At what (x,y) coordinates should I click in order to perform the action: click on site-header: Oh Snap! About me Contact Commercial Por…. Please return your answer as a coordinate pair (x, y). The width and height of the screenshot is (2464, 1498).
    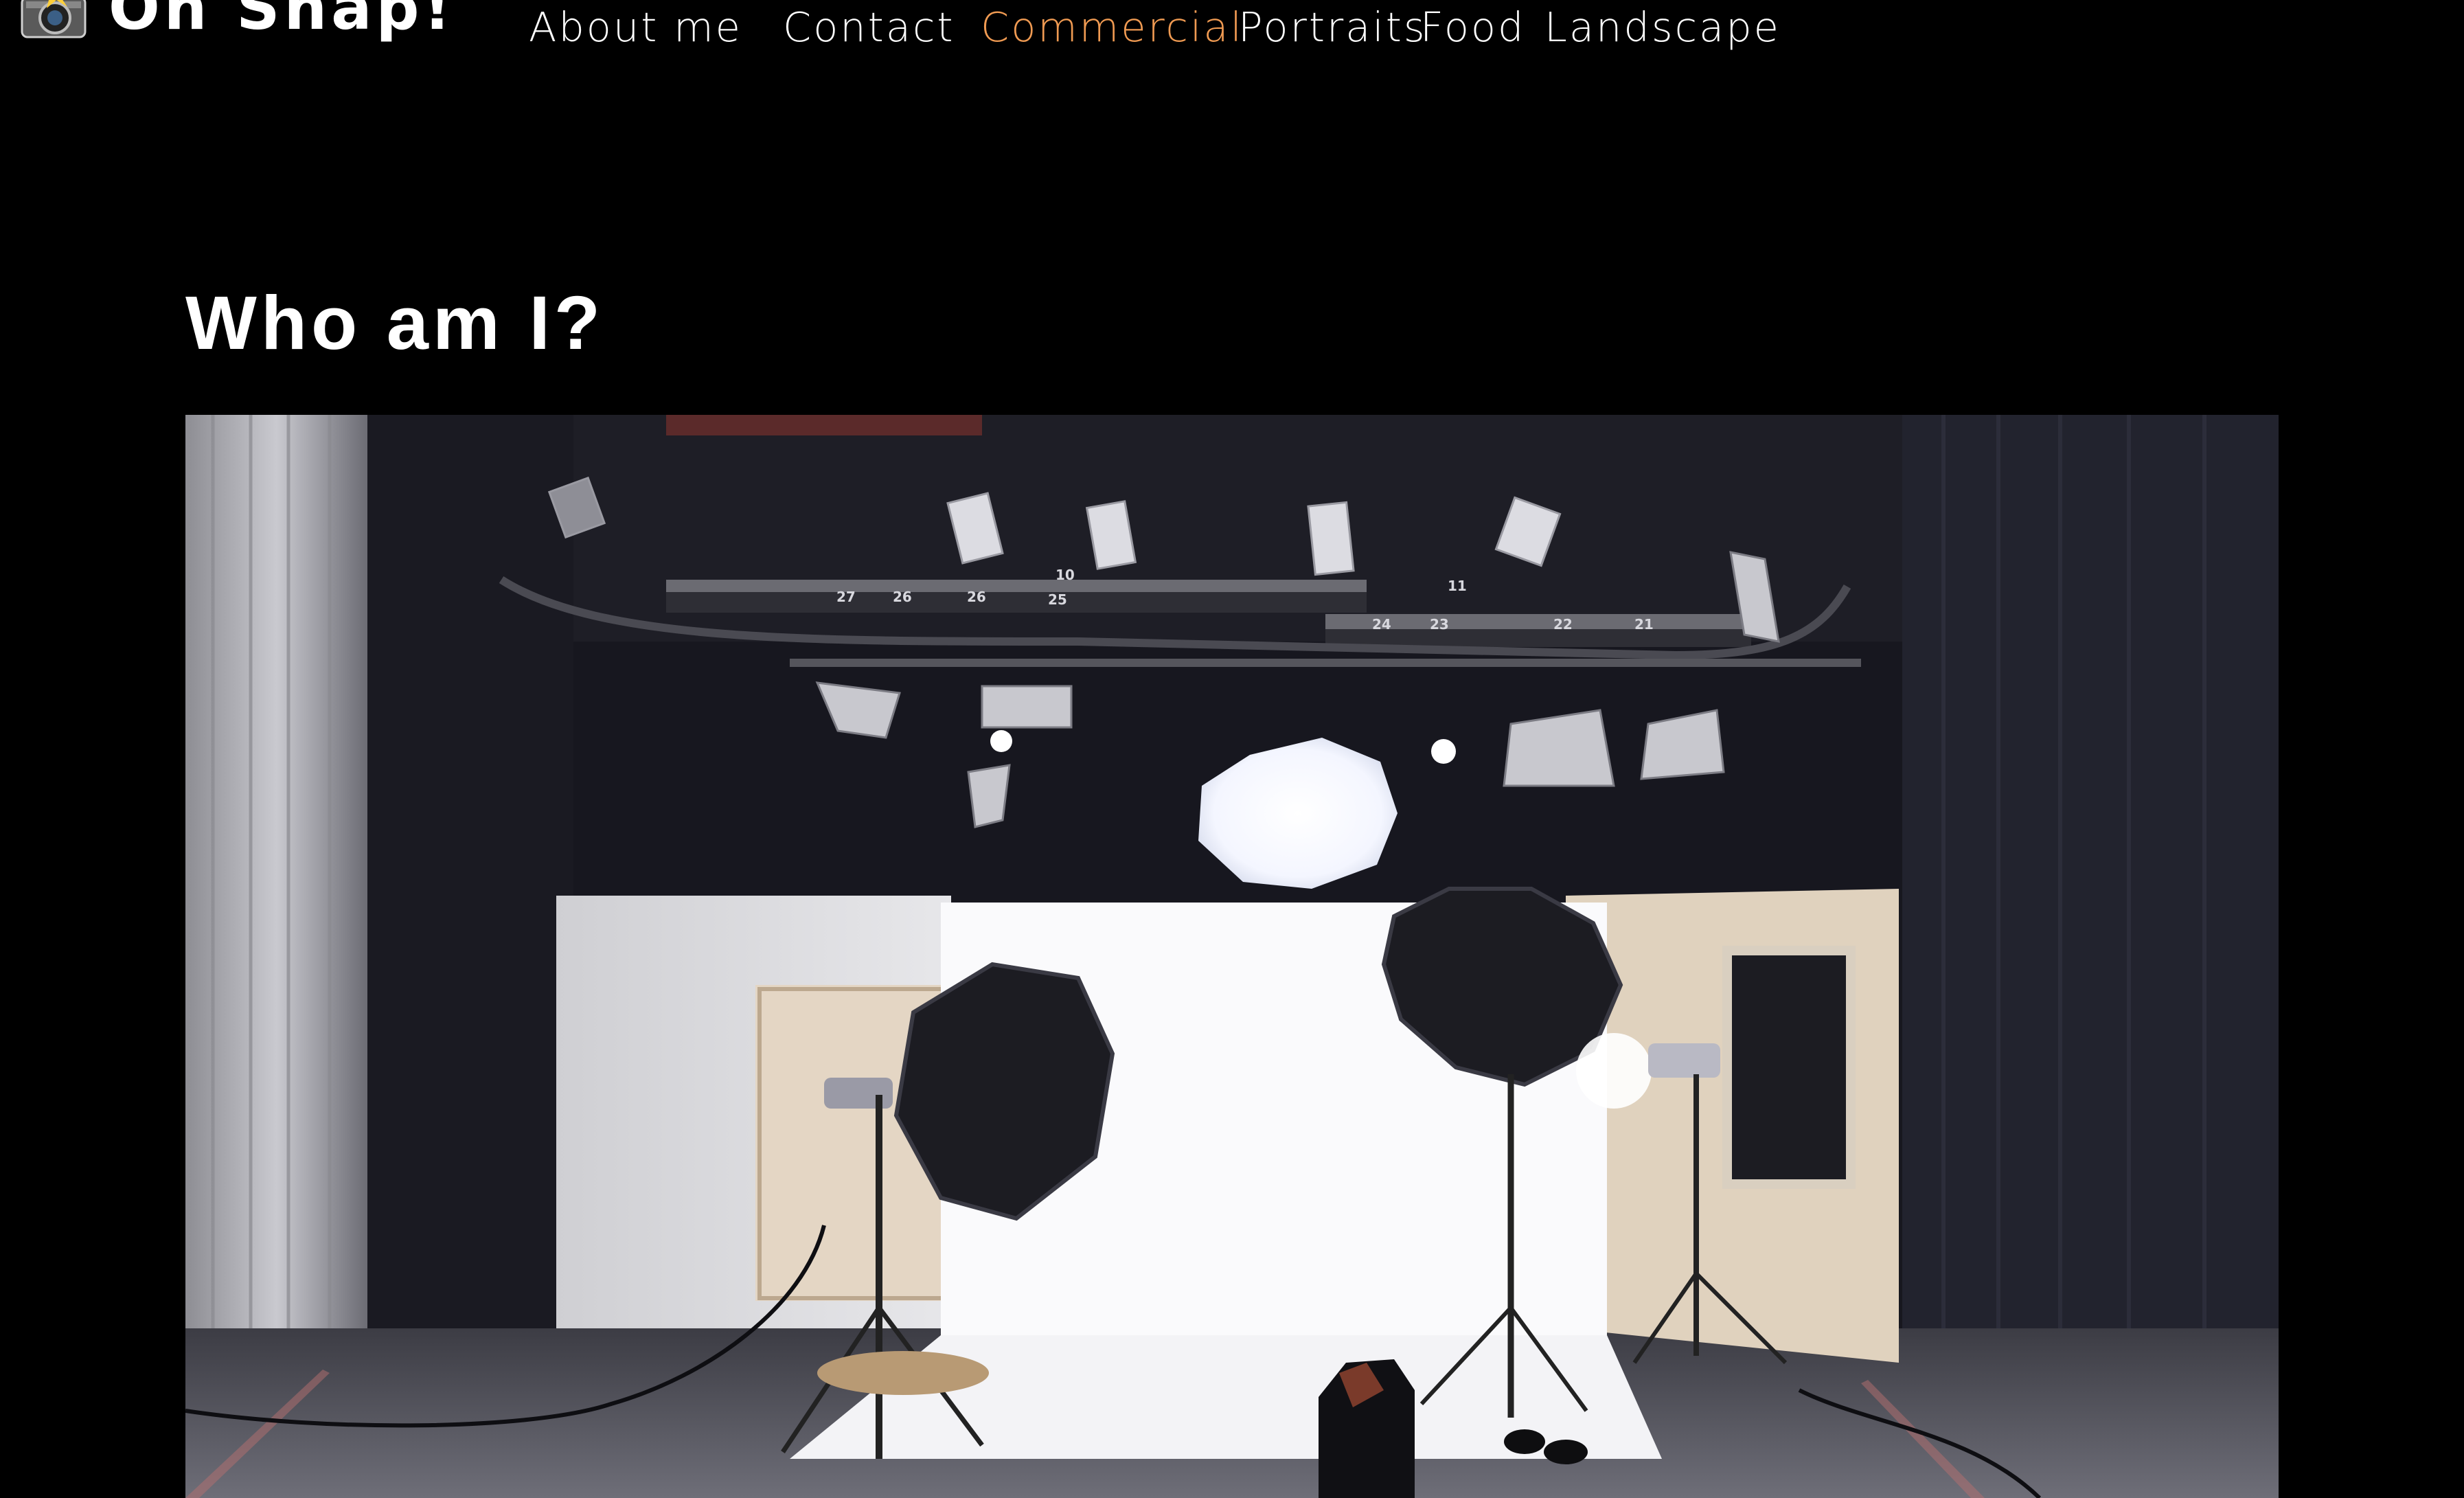
    Looking at the image, I should click on (1232, 38).